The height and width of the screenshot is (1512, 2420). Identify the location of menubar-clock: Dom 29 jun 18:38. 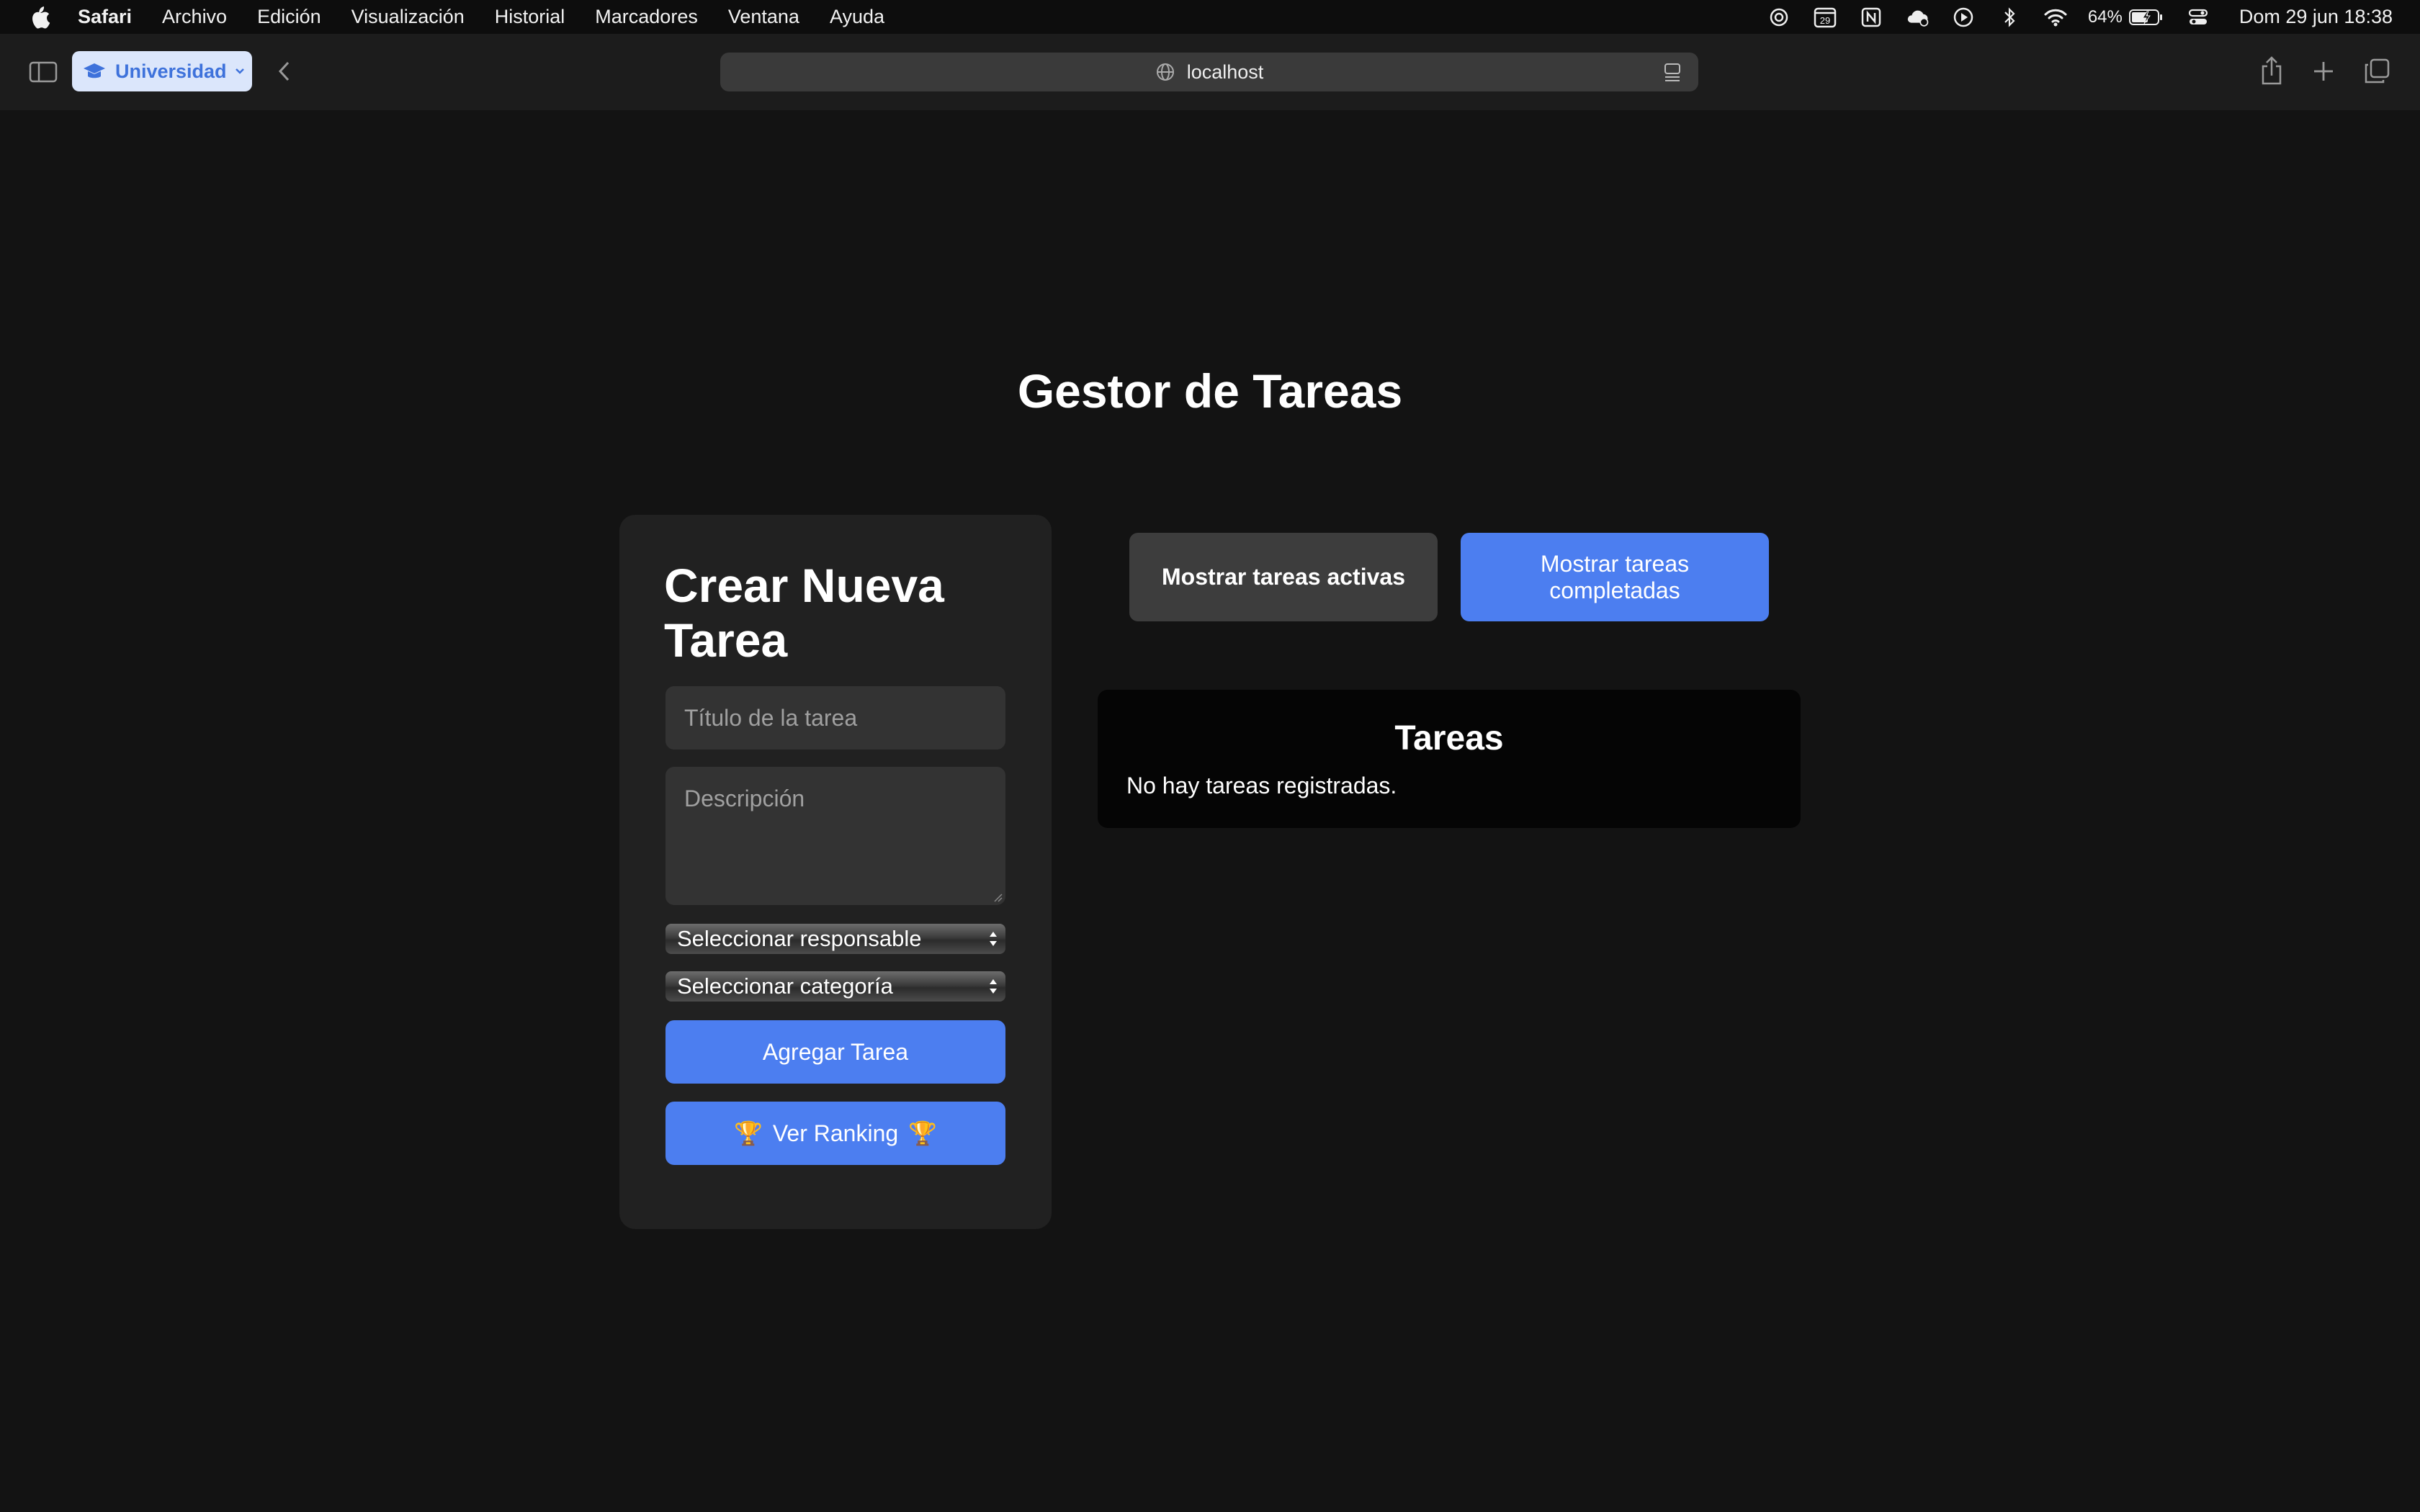
(2316, 17).